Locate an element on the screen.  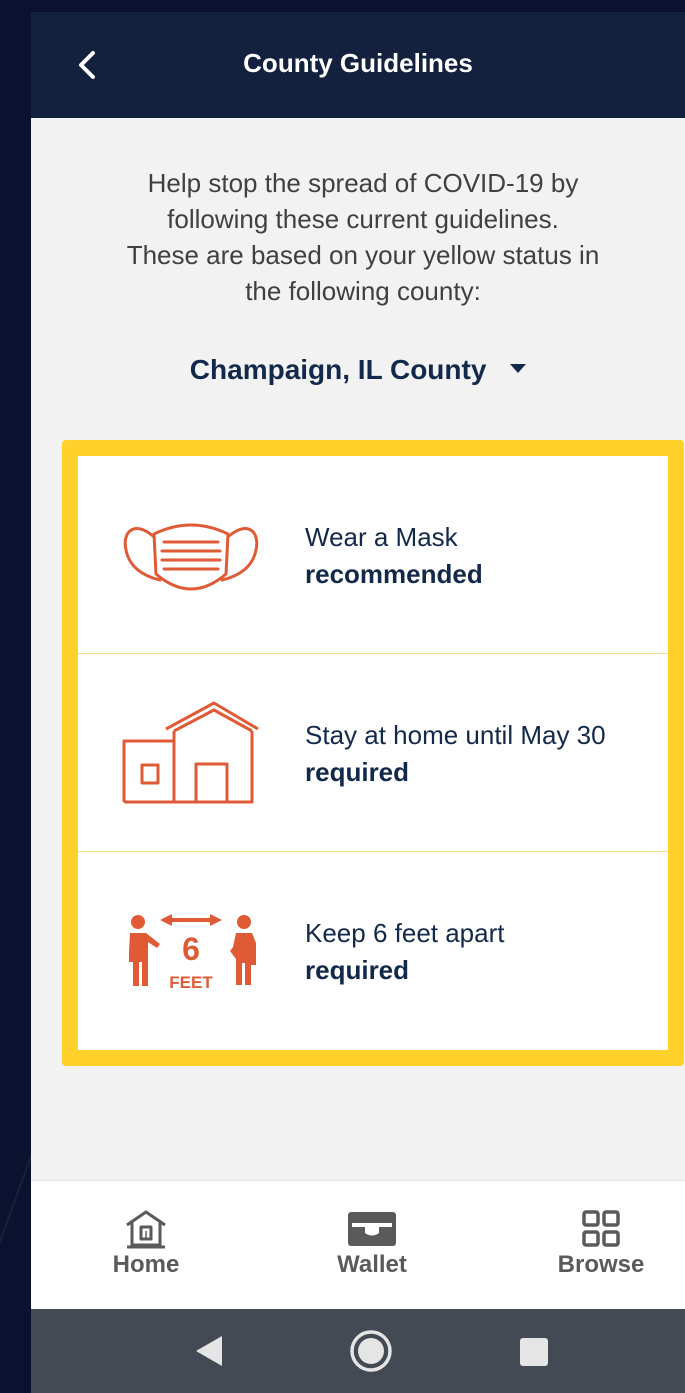
app-header: County Guidelines is located at coordinates (358, 65).